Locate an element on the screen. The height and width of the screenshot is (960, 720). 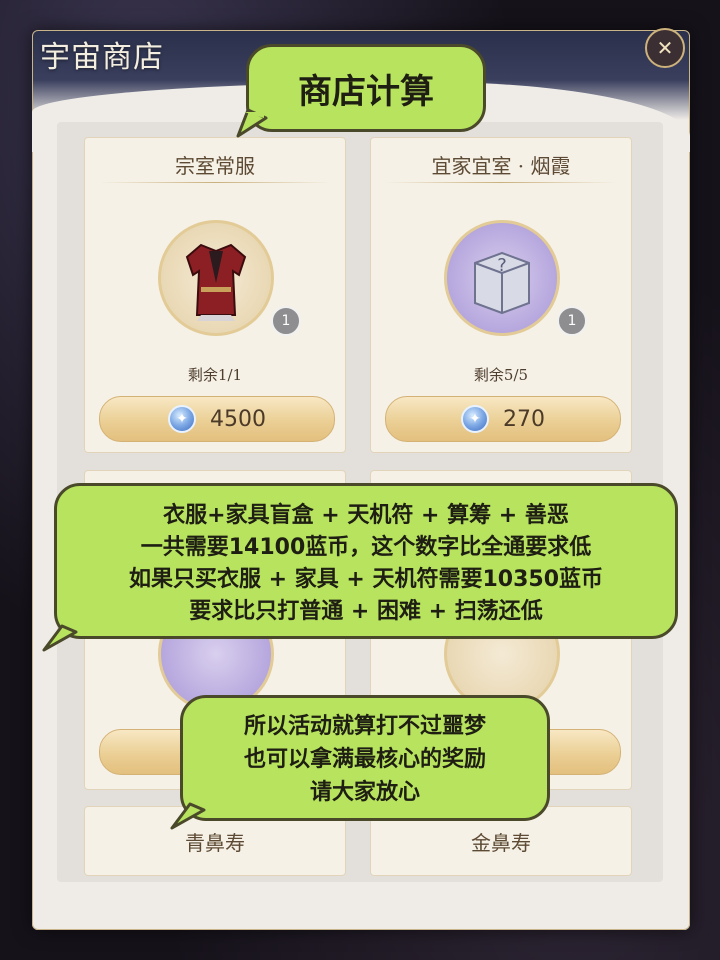
reassurance-line: 请大家放心 is located at coordinates (364, 792).